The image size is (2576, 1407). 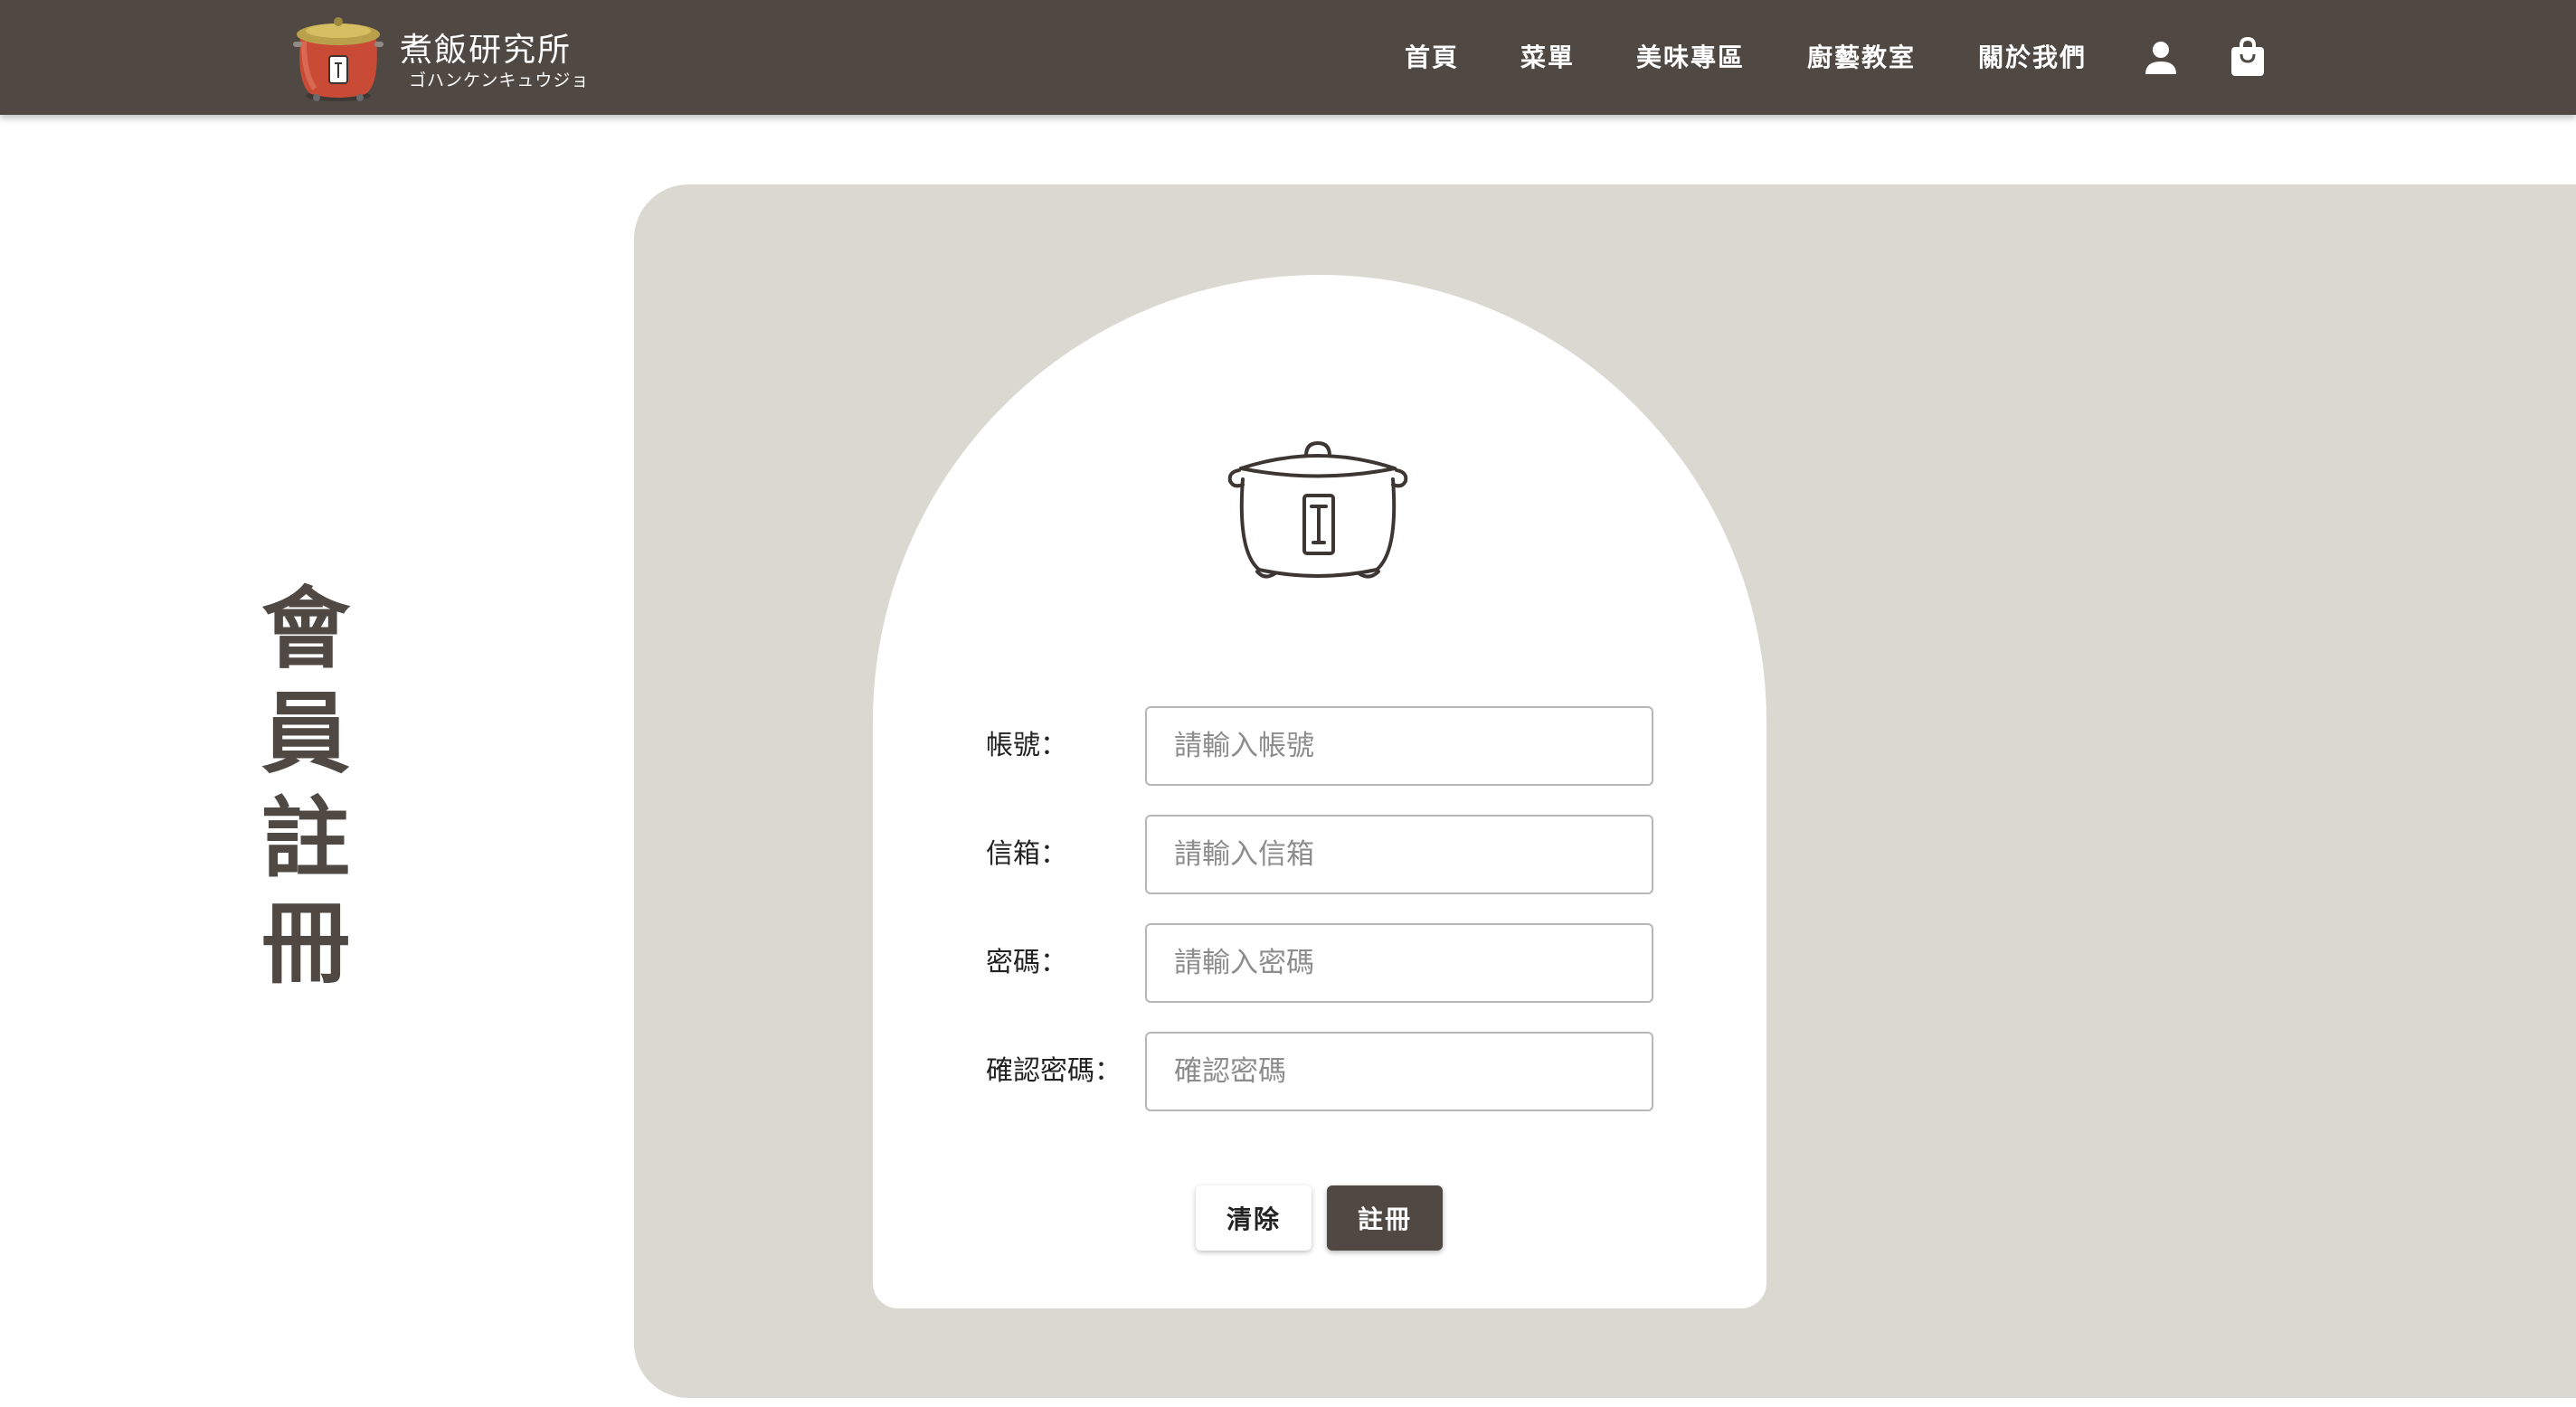 What do you see at coordinates (1548, 58) in the screenshot?
I see `nav-menu: 菜單` at bounding box center [1548, 58].